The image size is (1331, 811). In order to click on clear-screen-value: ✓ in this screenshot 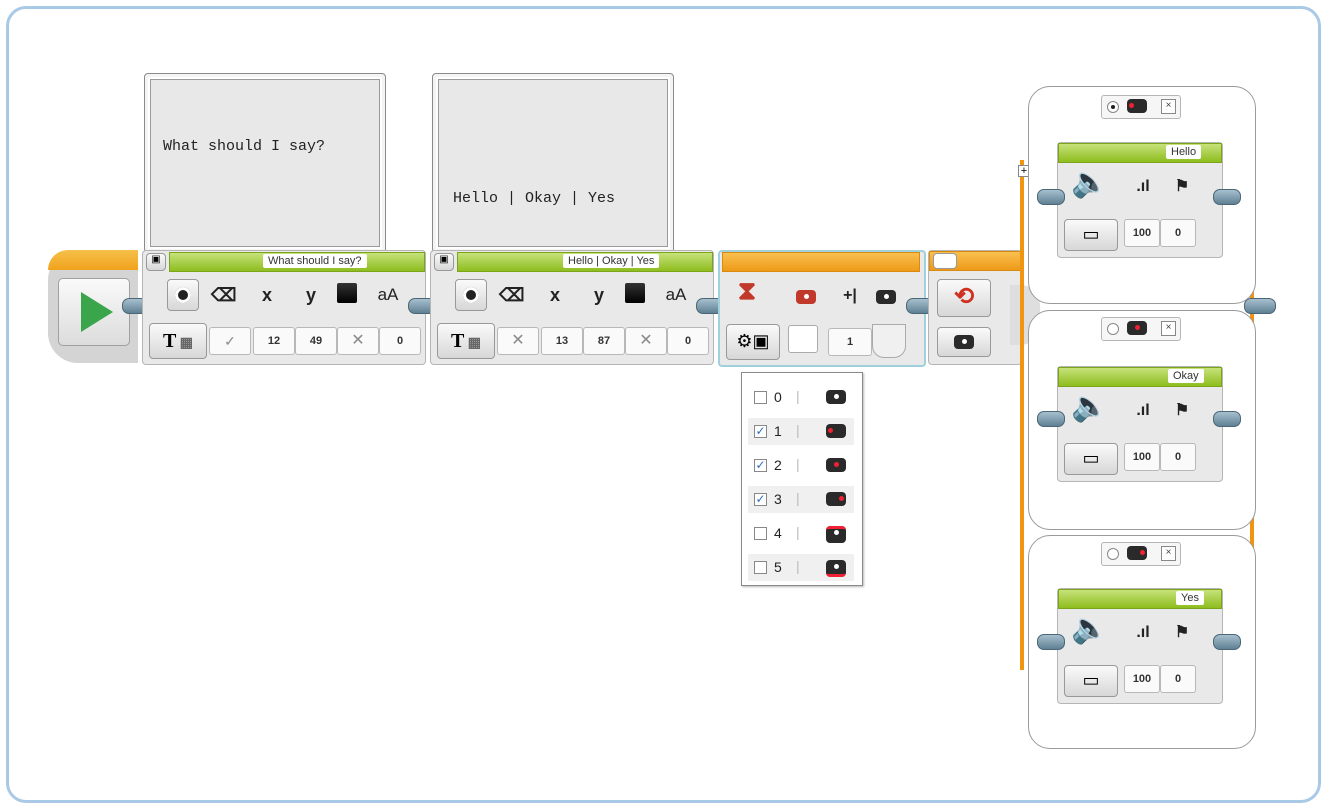, I will do `click(230, 341)`.